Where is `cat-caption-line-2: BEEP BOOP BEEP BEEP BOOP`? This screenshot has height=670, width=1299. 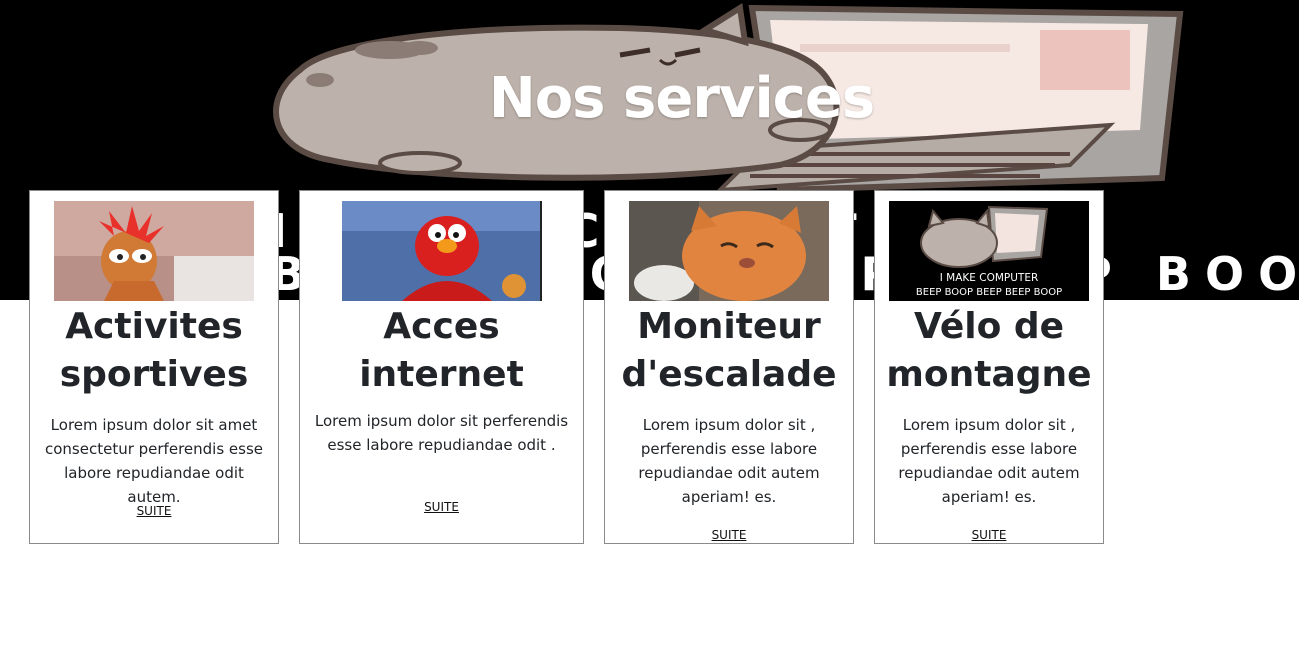
cat-caption-line-2: BEEP BOOP BEEP BEEP BOOP is located at coordinates (989, 292).